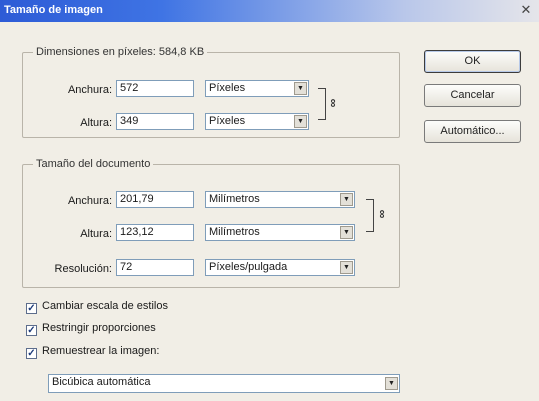 Image resolution: width=539 pixels, height=401 pixels. Describe the element at coordinates (101, 382) in the screenshot. I see `resample-method-value: Bicúbica automática` at that location.